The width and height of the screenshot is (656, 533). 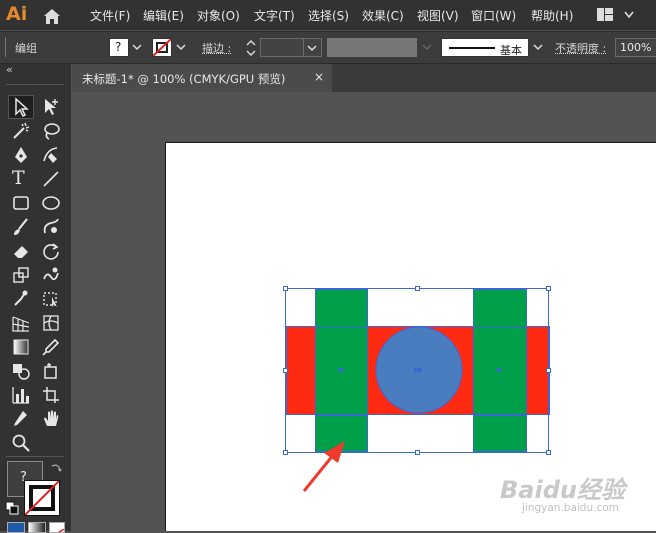 What do you see at coordinates (570, 508) in the screenshot?
I see `baidu-watermark-url: jingyan.baidu.com` at bounding box center [570, 508].